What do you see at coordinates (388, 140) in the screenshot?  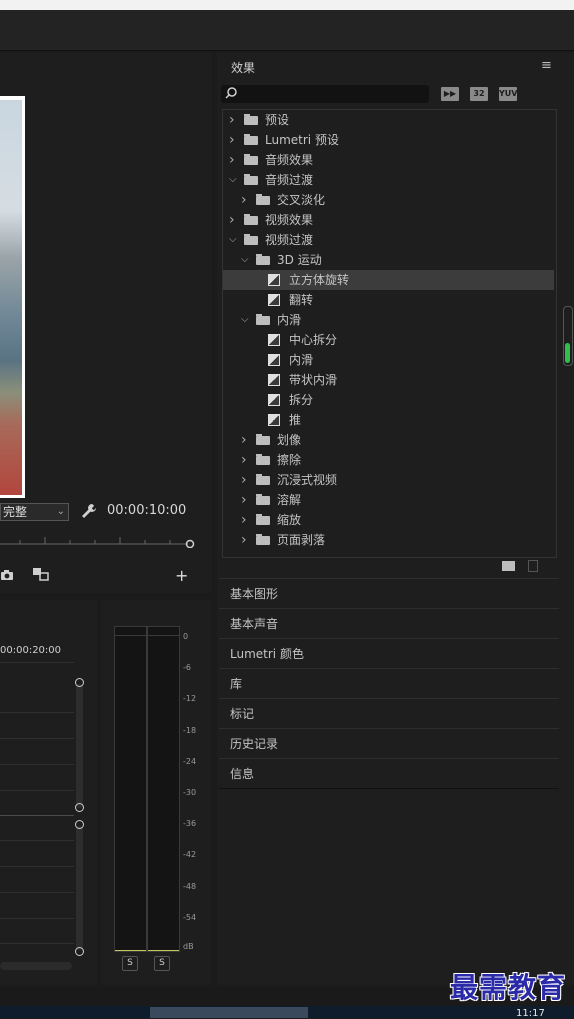 I see `effect-folder: › Lumetri 预设` at bounding box center [388, 140].